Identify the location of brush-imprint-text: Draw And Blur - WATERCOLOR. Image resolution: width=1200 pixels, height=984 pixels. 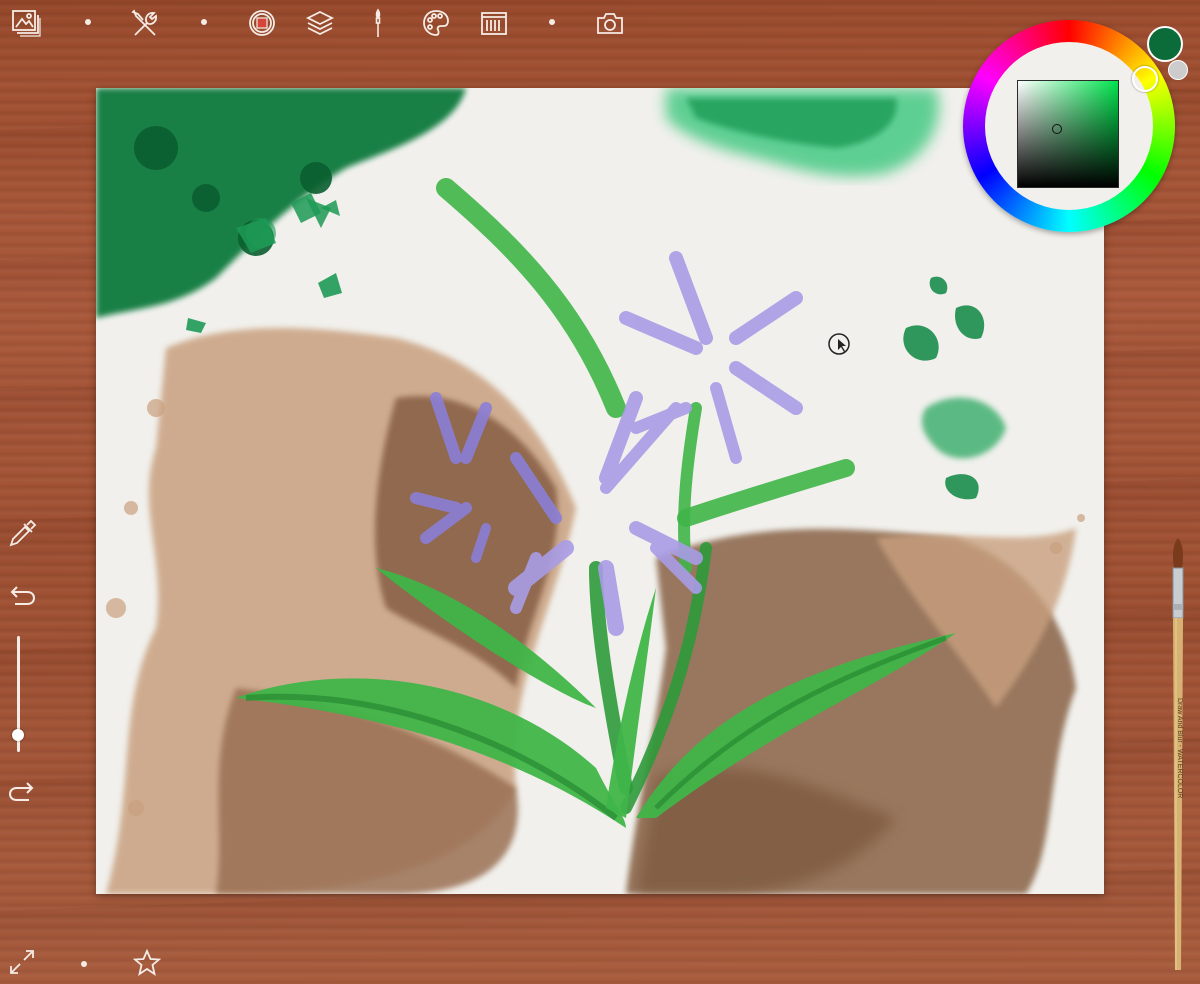
(1179, 748).